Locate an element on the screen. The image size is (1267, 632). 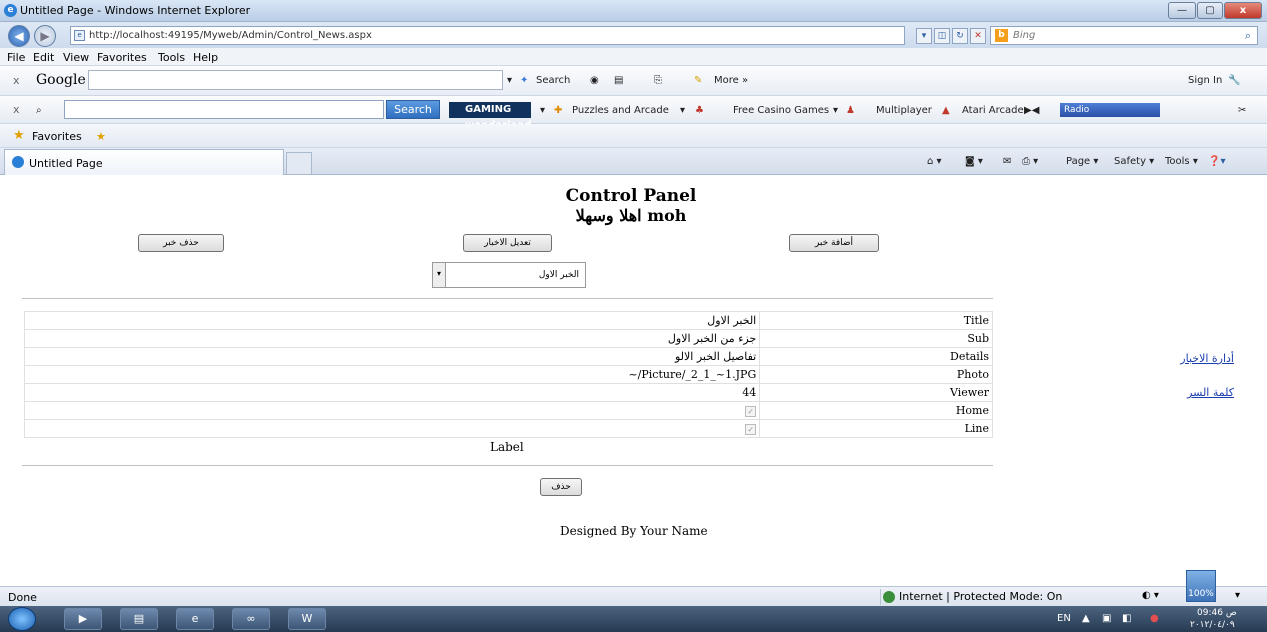
search-box: b Bing ⌕ is located at coordinates (1124, 35).